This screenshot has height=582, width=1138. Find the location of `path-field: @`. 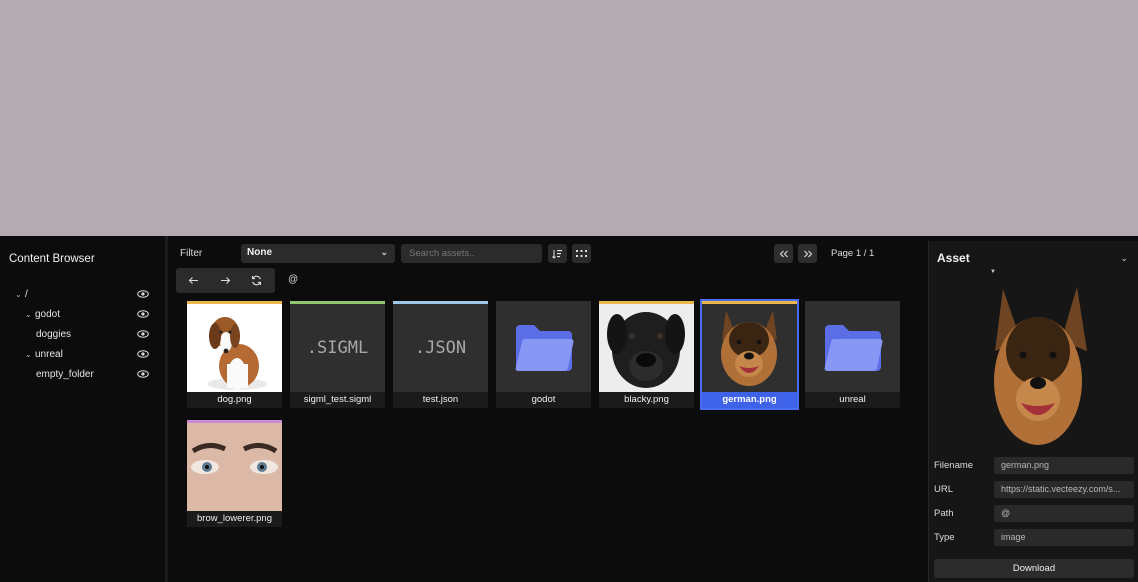

path-field: @ is located at coordinates (1064, 513).